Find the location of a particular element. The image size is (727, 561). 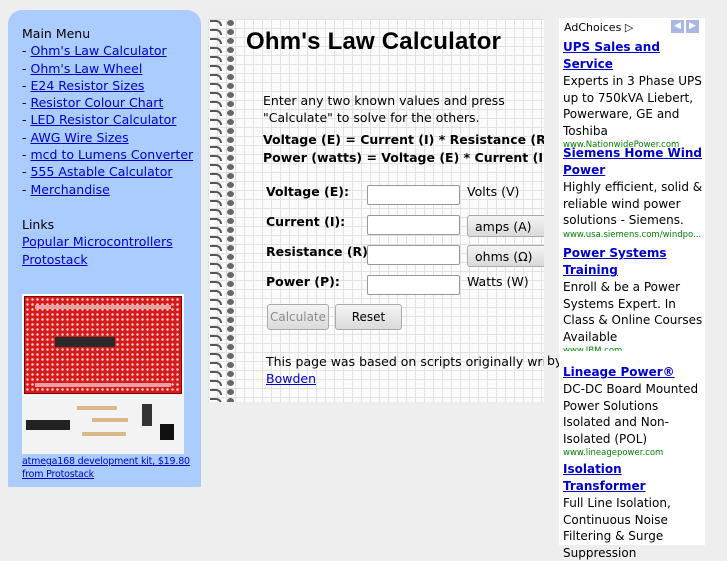

ads-next-icon: ▶ is located at coordinates (692, 26).